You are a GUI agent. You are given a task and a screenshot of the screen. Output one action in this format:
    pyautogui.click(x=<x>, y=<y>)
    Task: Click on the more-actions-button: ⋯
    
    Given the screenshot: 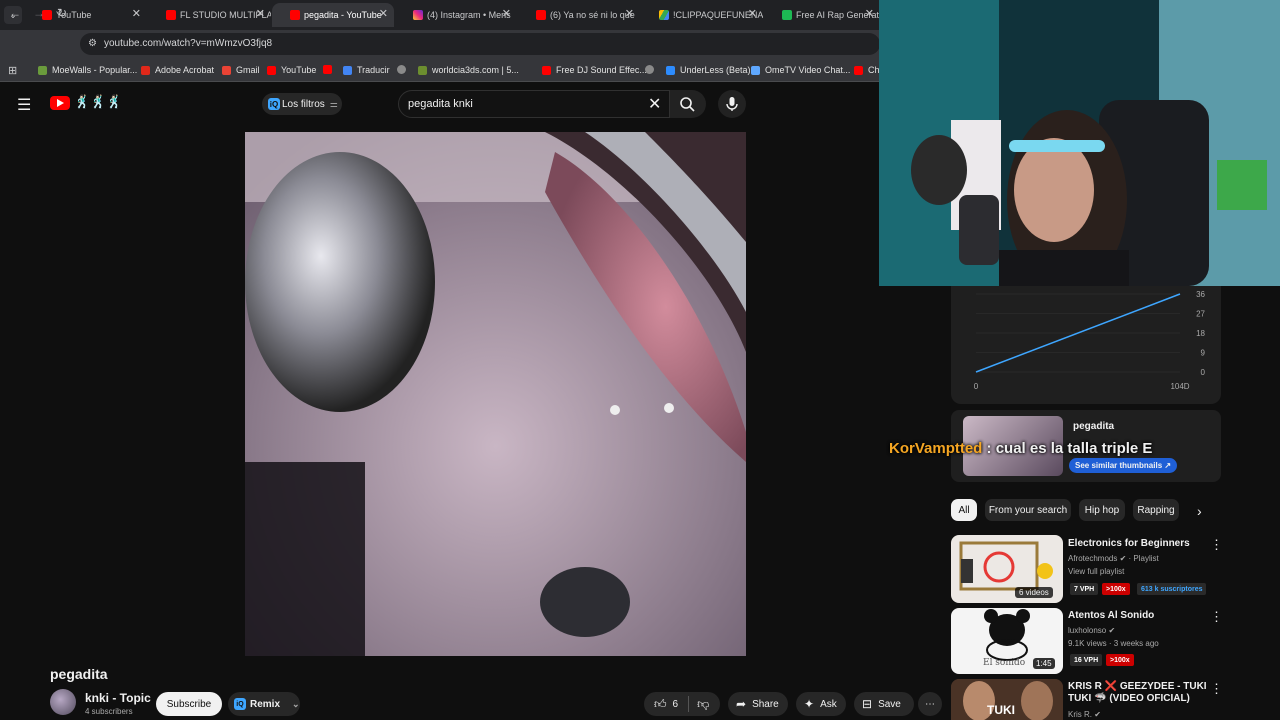 What is the action you would take?
    pyautogui.click(x=930, y=704)
    